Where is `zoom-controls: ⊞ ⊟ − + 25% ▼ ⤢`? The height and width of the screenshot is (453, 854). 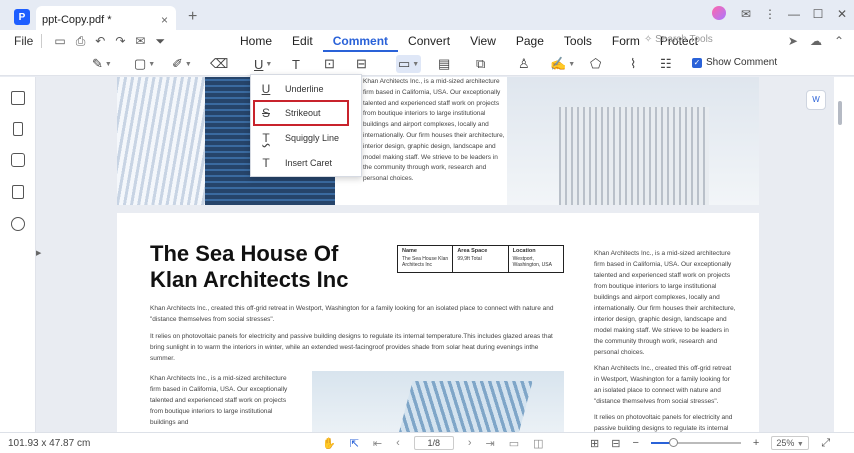
zoom-controls: ⊞ ⊟ − + 25% ▼ ⤢ is located at coordinates (710, 443).